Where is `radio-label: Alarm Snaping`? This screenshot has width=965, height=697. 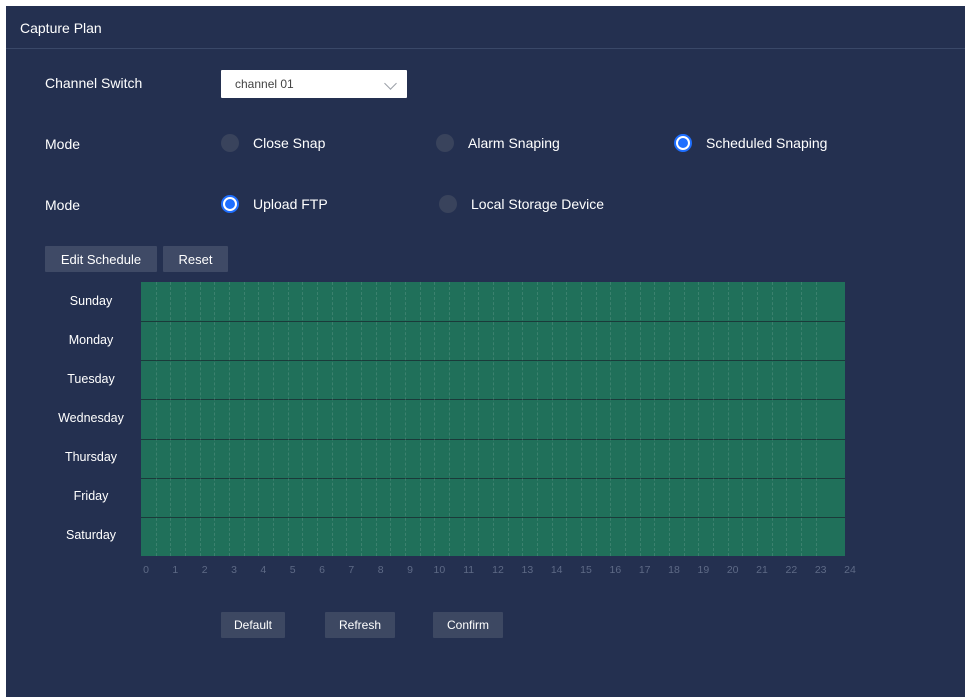
radio-label: Alarm Snaping is located at coordinates (514, 143).